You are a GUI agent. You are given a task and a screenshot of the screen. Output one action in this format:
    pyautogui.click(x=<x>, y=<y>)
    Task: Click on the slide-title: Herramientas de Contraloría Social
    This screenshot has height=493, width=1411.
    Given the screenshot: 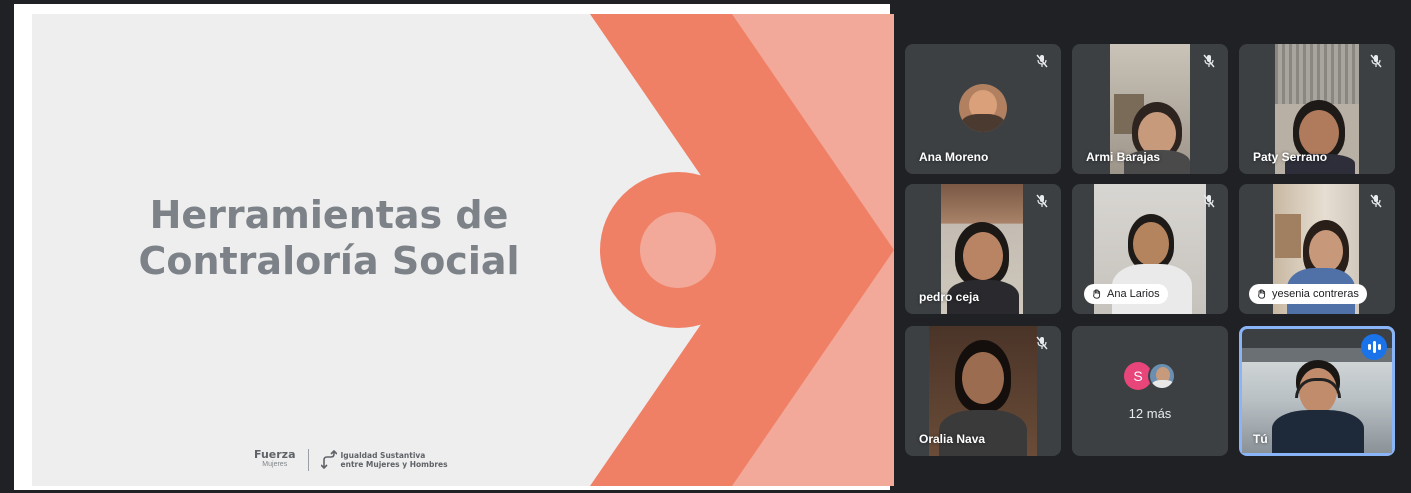 What is the action you would take?
    pyautogui.click(x=329, y=238)
    